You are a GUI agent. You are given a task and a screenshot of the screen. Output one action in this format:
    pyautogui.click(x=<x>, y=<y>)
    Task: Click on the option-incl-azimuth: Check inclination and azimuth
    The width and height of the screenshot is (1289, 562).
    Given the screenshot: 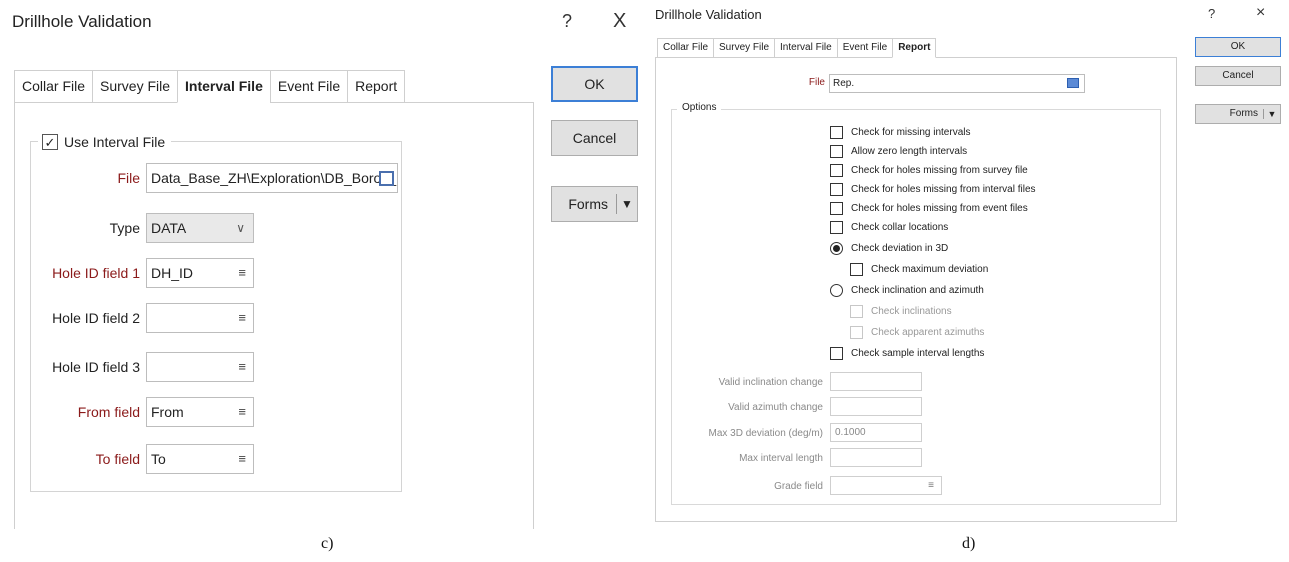 What is the action you would take?
    pyautogui.click(x=933, y=290)
    